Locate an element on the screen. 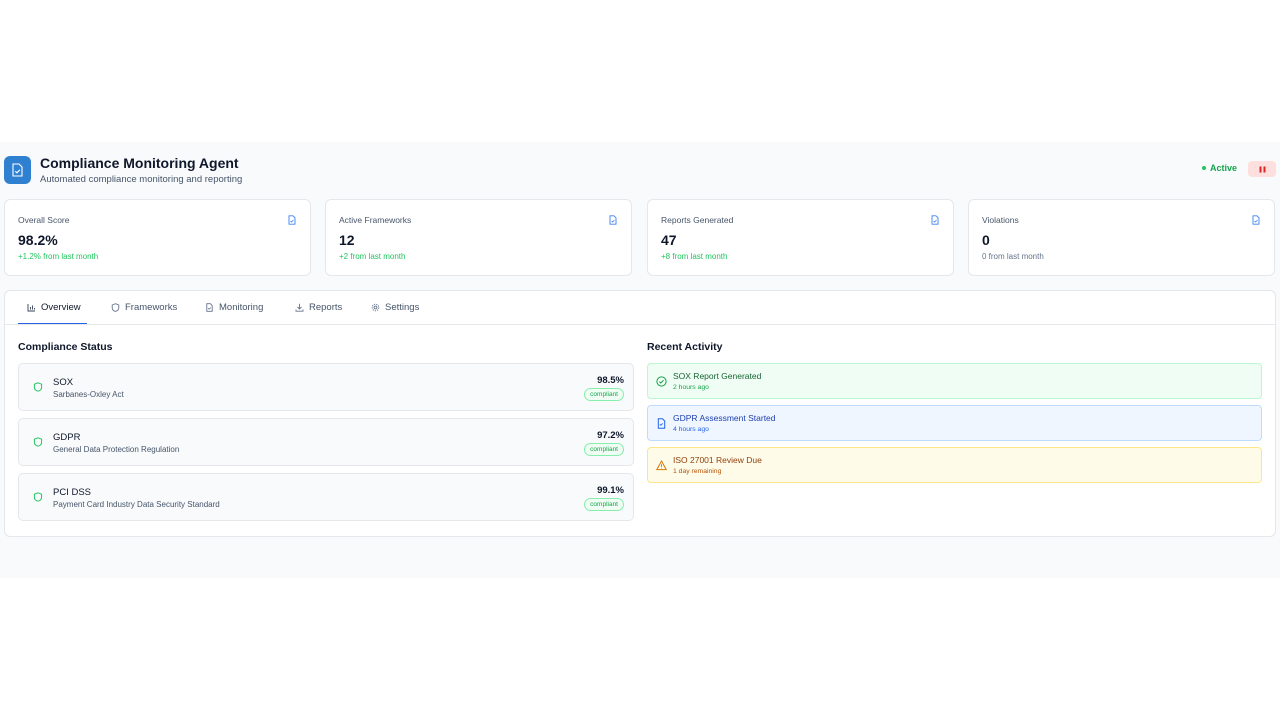 This screenshot has height=720, width=1280. activity-time: 4 hours ago is located at coordinates (691, 429).